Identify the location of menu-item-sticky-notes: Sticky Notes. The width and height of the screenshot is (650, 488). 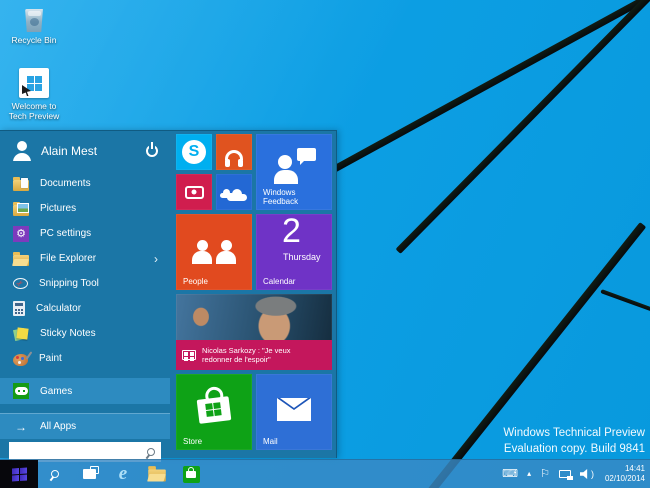
(85, 333).